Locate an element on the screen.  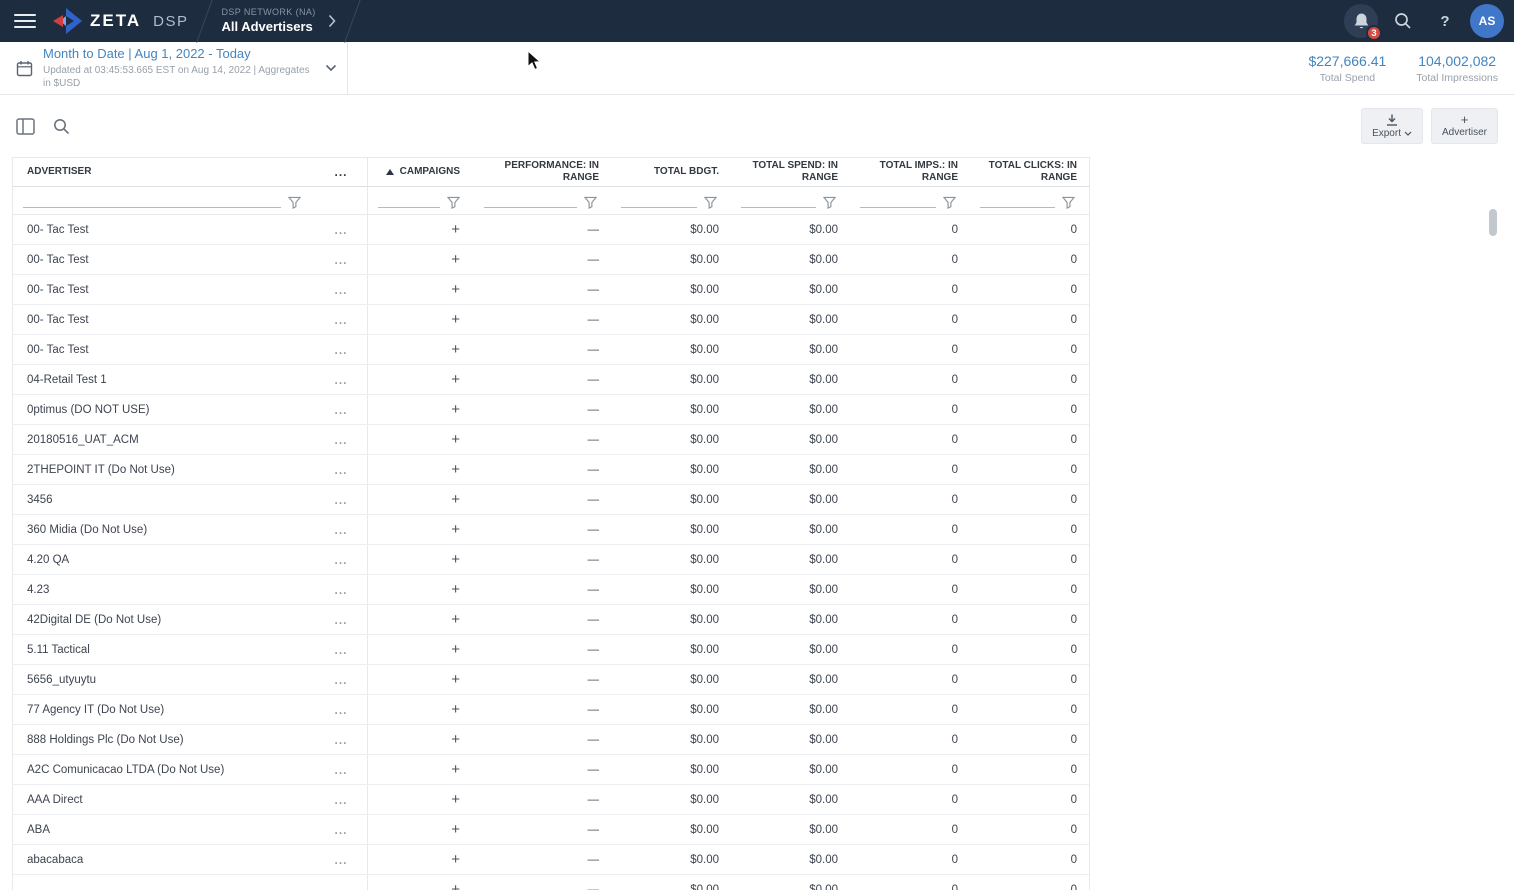
vertical-scrollbar-thumb is located at coordinates (1493, 222).